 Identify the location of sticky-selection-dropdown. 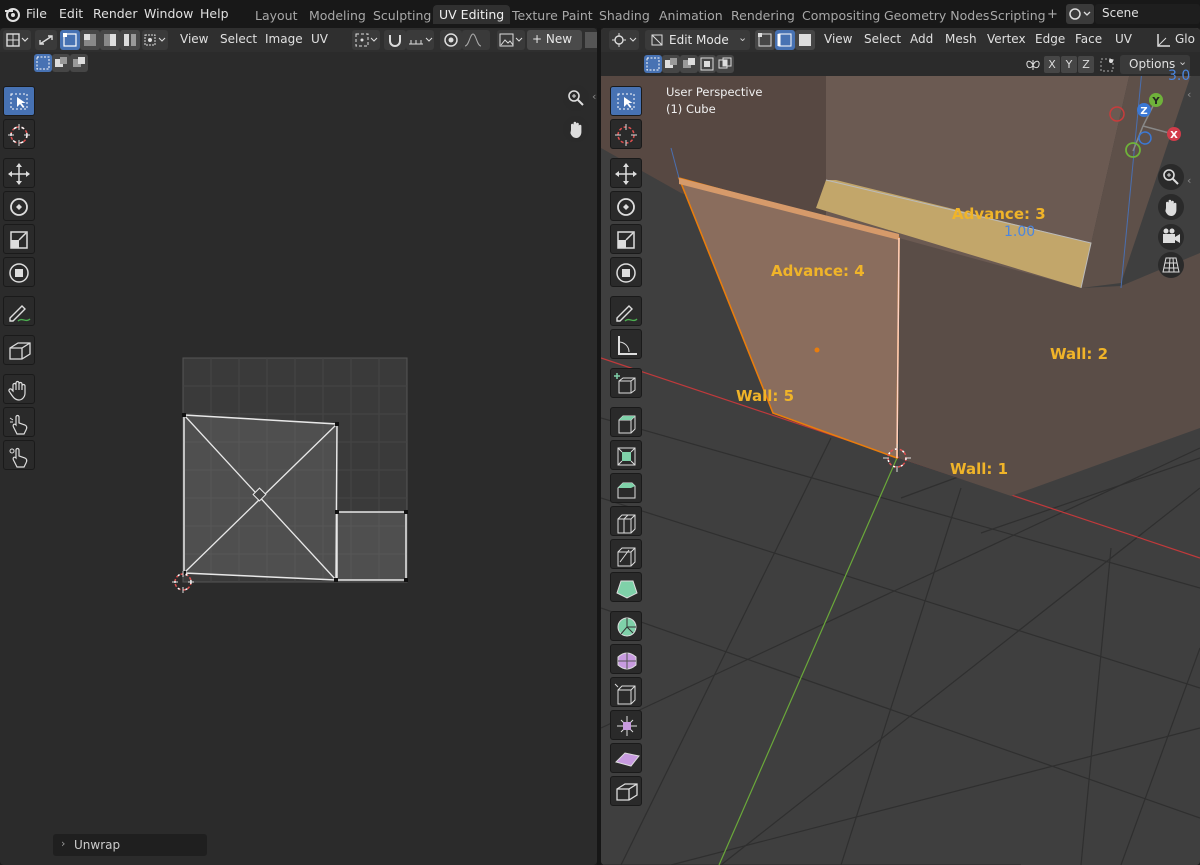
(155, 40).